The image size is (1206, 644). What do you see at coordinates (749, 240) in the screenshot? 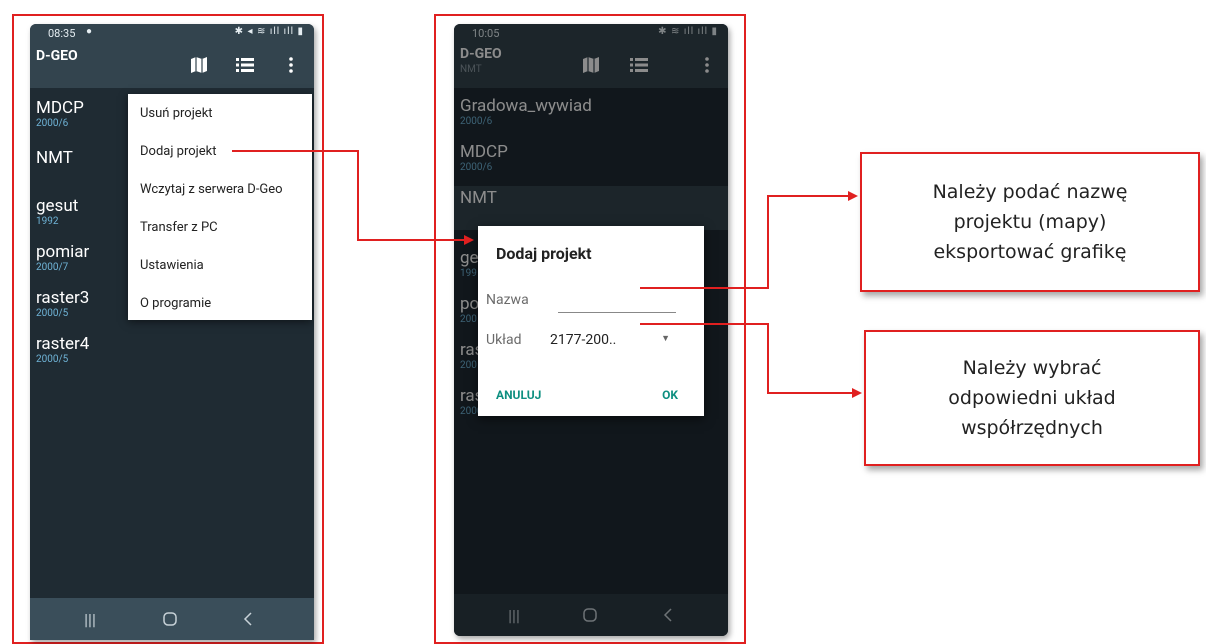
I see `arrow-name-field` at bounding box center [749, 240].